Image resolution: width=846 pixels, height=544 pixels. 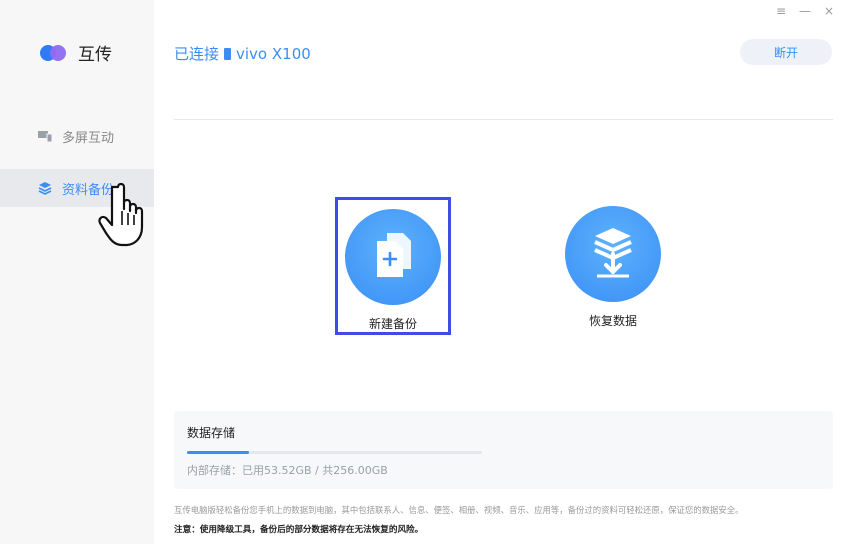 I want to click on app-logo: 互传, so click(x=76, y=52).